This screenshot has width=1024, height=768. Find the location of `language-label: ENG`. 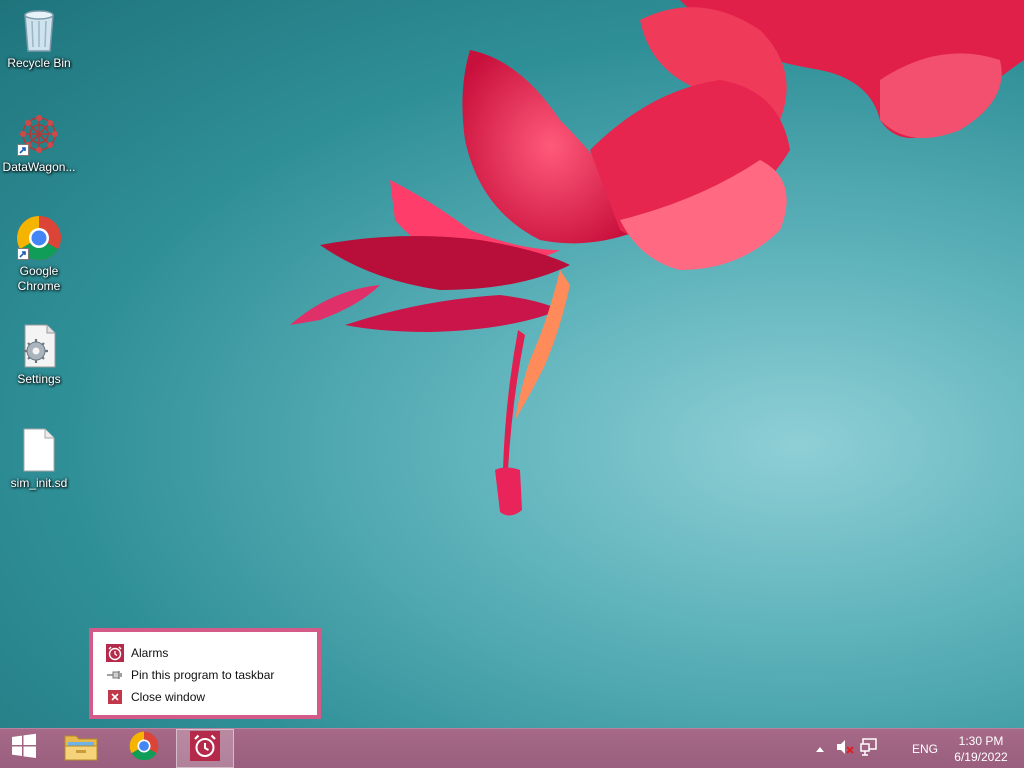

language-label: ENG is located at coordinates (925, 748).